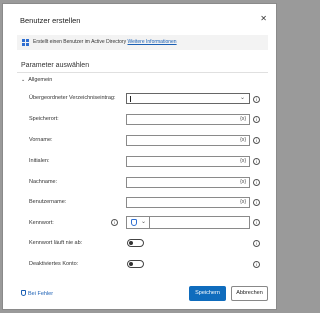 This screenshot has height=313, width=320. I want to click on group-label: Allgemein, so click(40, 80).